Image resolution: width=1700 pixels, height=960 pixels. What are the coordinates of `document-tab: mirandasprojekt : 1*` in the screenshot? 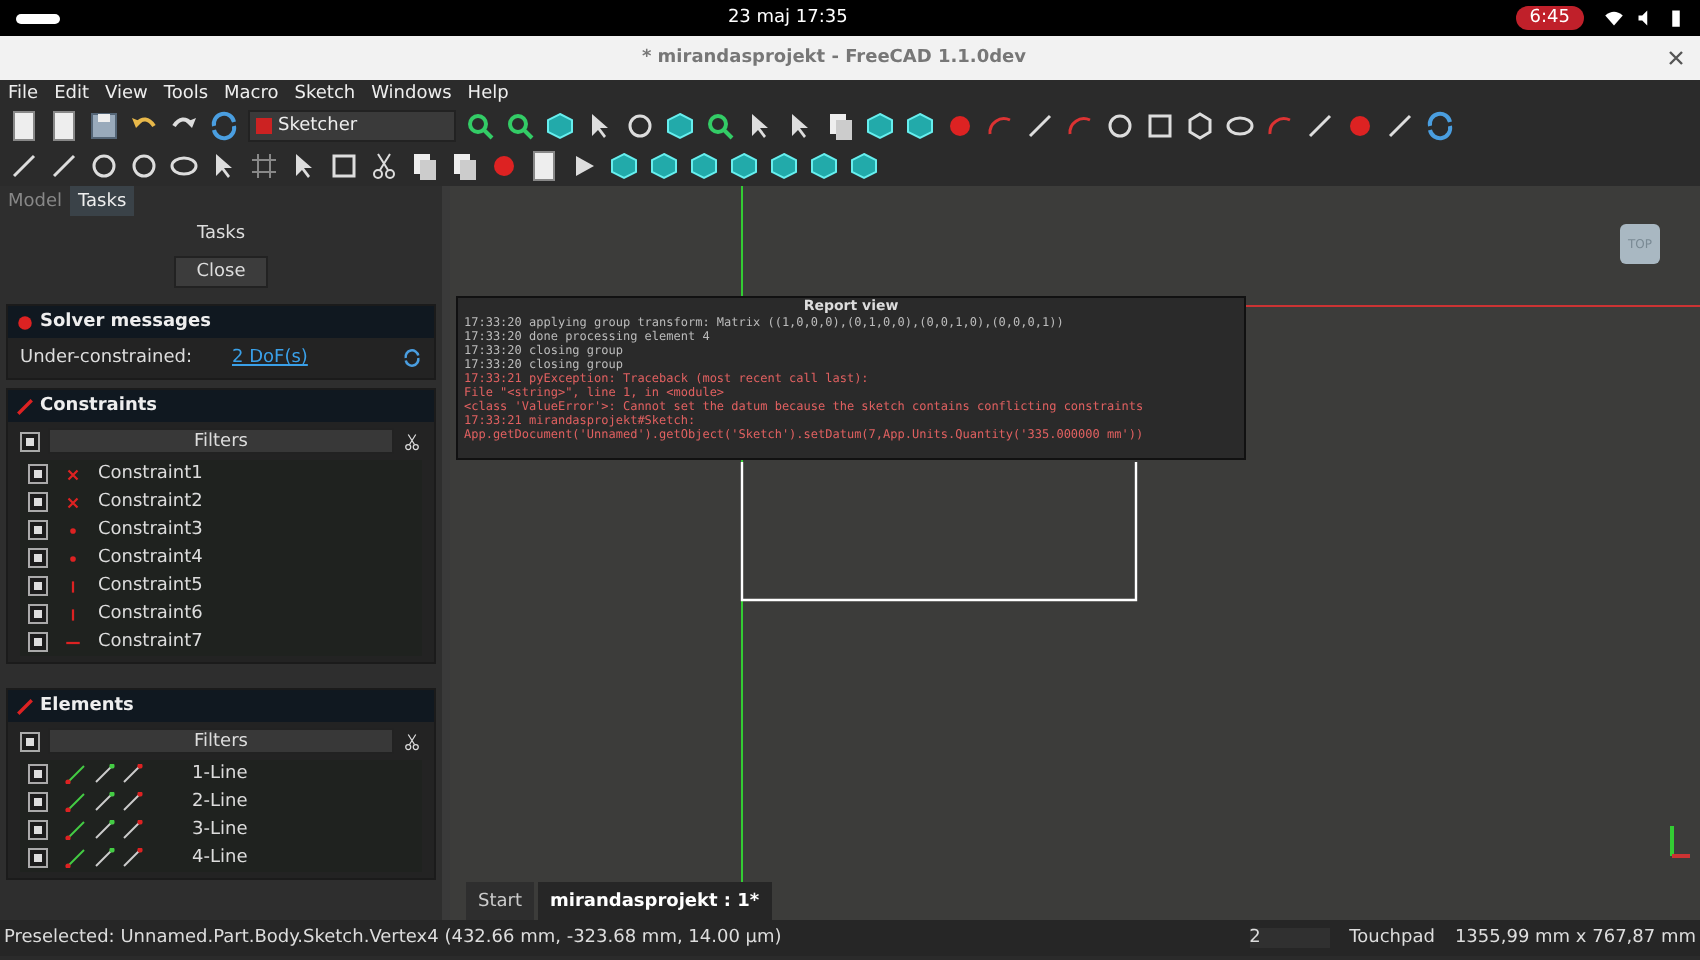 It's located at (655, 901).